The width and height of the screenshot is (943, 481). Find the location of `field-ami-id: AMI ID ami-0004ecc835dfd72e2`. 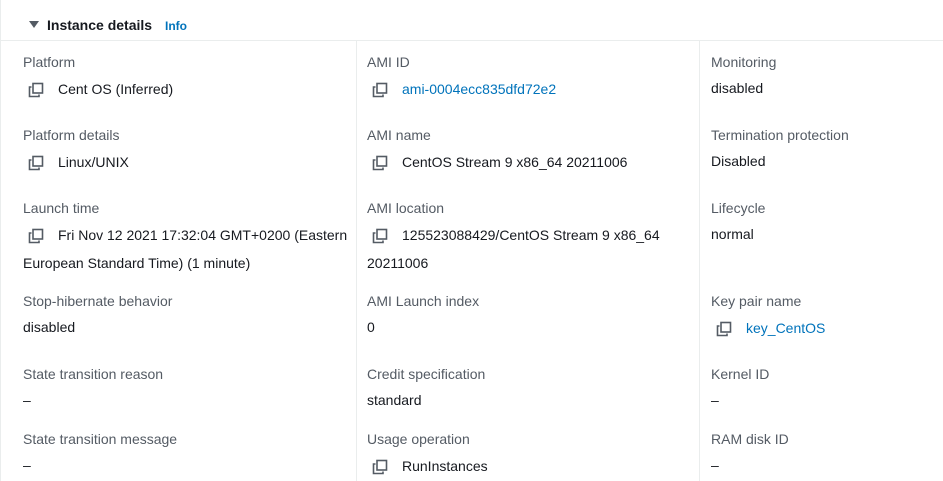

field-ami-id: AMI ID ami-0004ecc835dfd72e2 is located at coordinates (461, 78).